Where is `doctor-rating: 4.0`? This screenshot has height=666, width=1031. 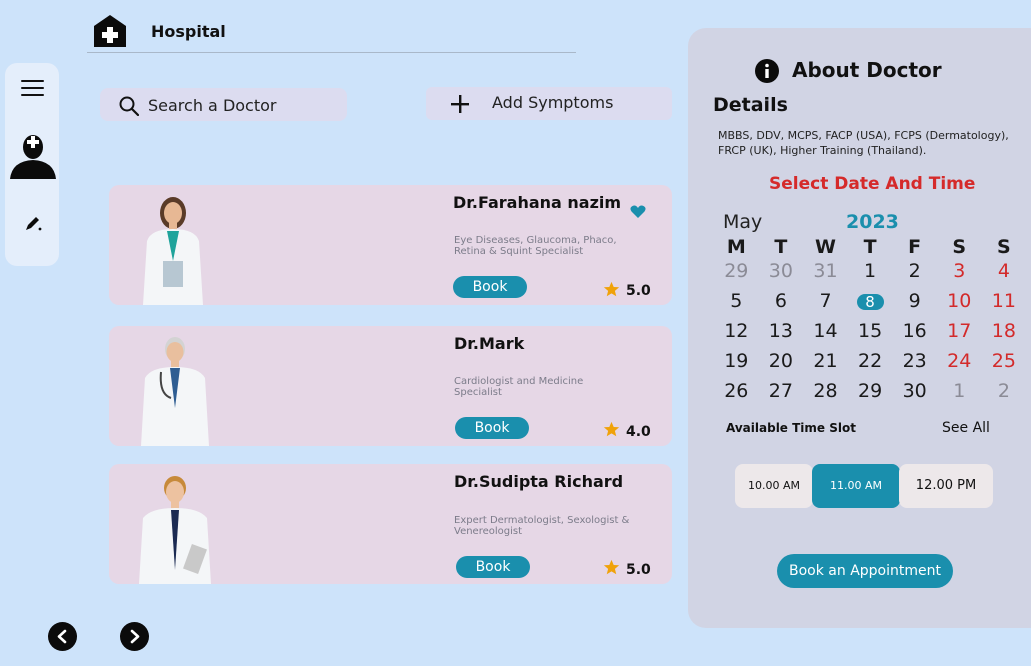 doctor-rating: 4.0 is located at coordinates (638, 432).